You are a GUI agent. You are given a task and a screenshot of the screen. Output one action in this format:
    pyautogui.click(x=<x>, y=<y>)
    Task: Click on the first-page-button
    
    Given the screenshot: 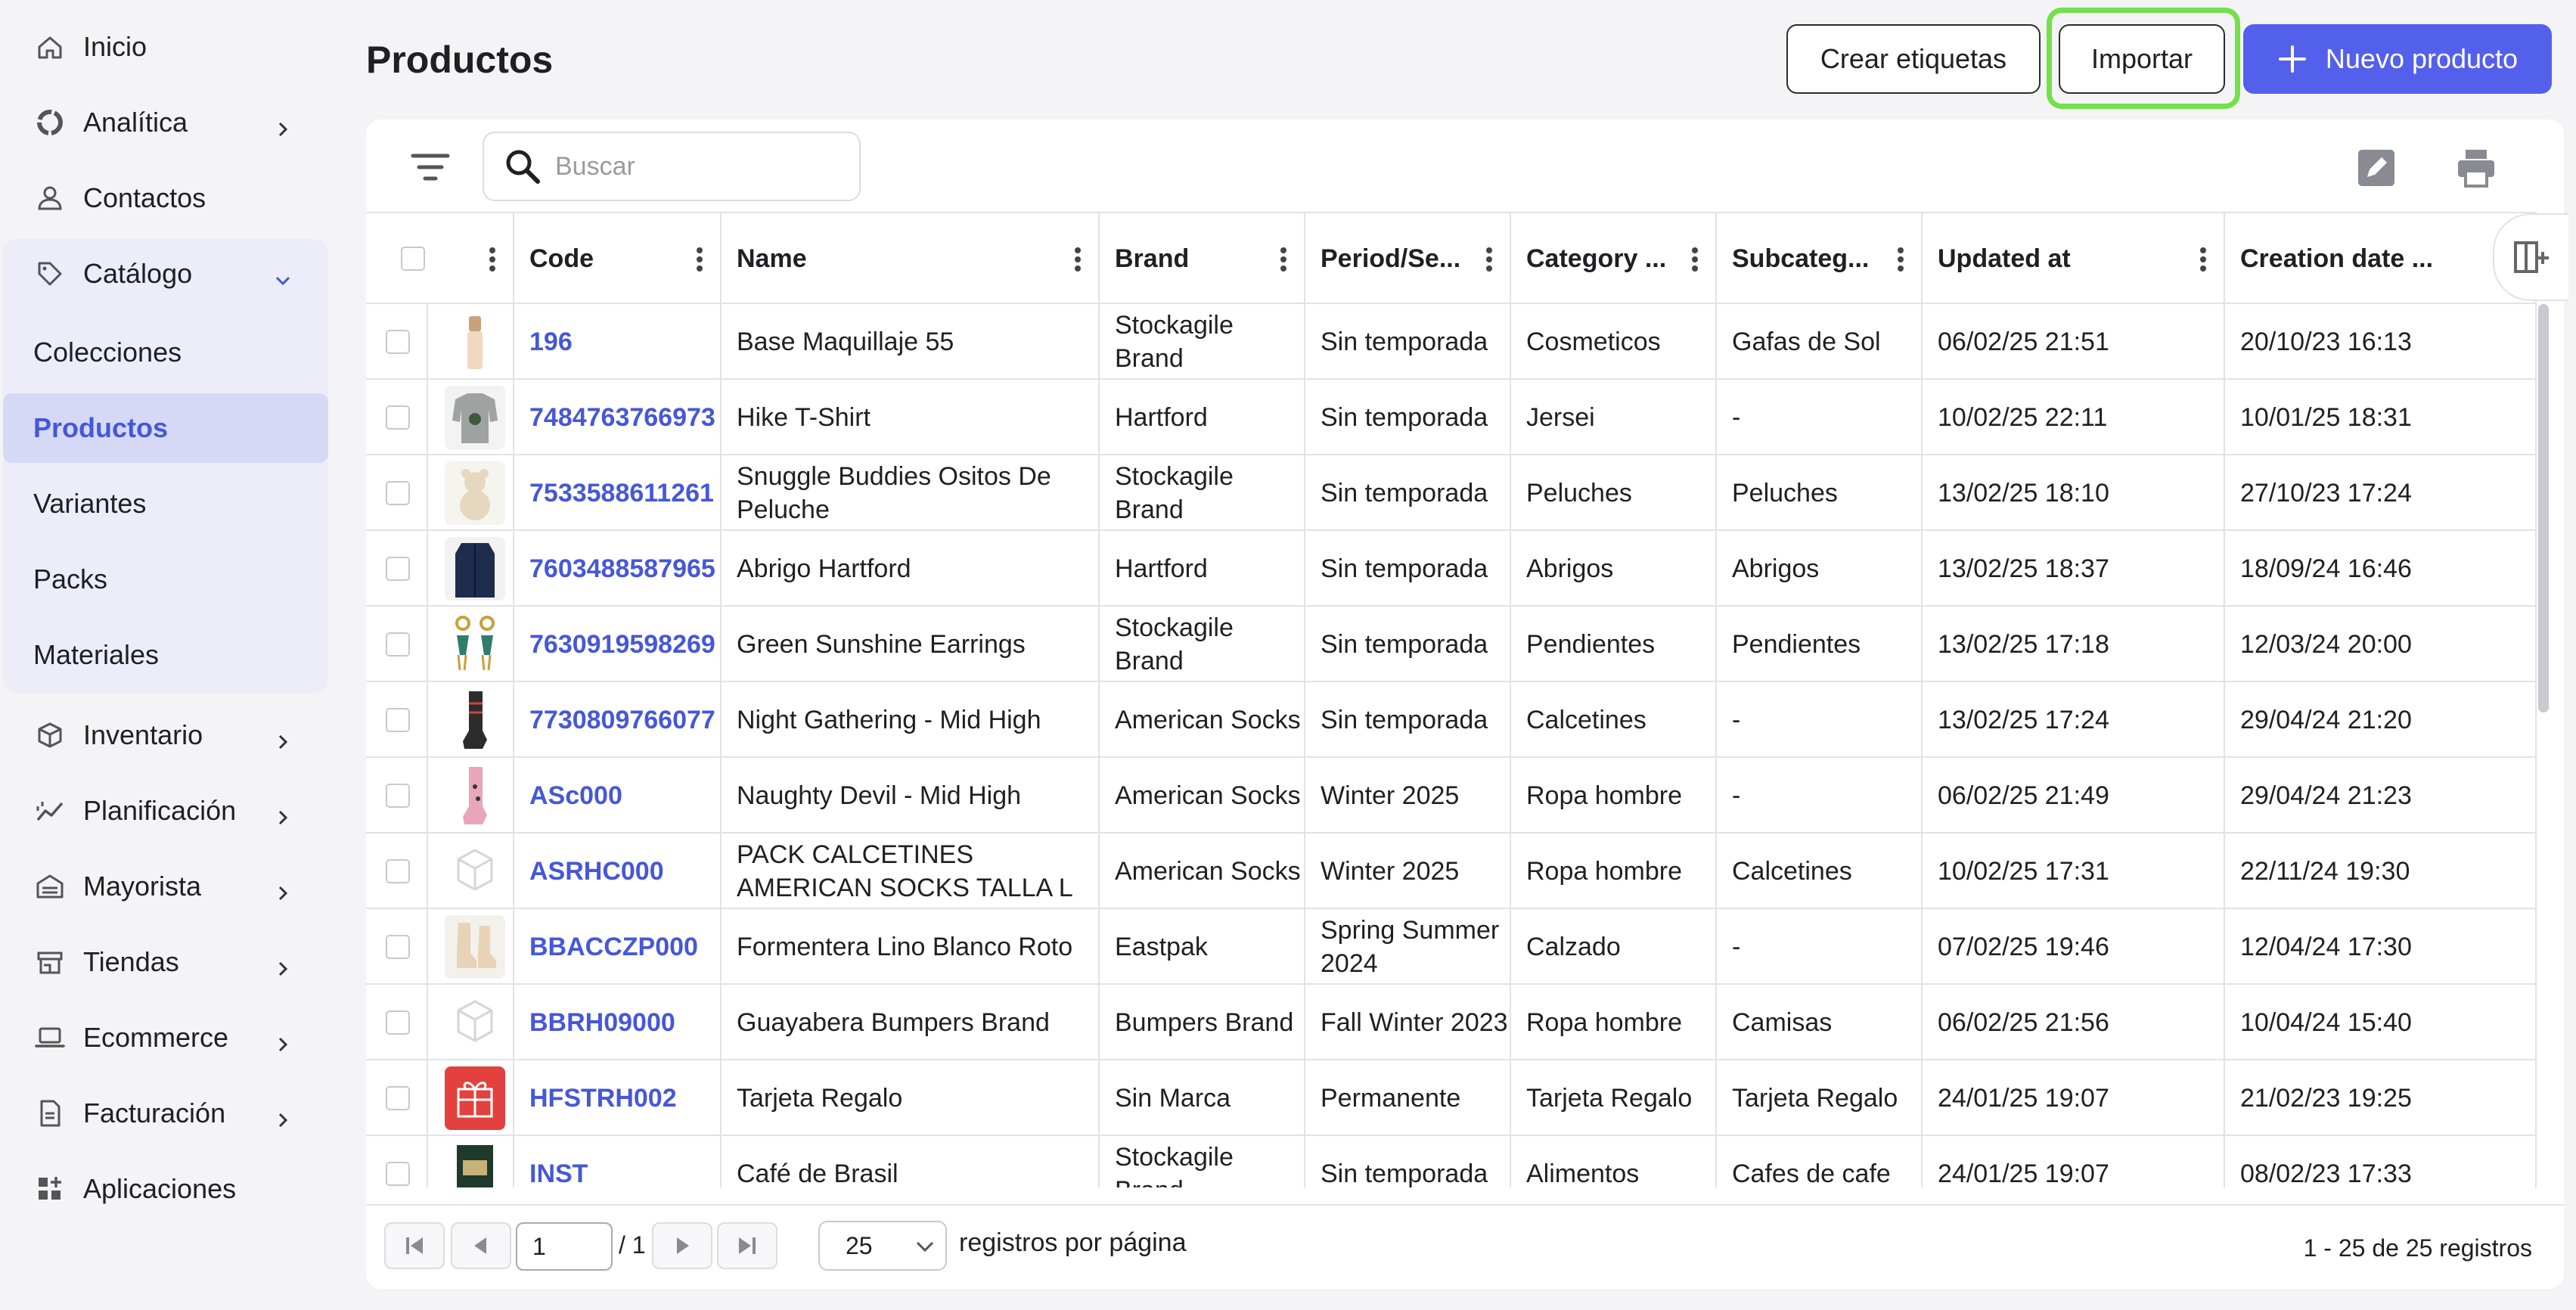 What is the action you would take?
    pyautogui.click(x=414, y=1245)
    